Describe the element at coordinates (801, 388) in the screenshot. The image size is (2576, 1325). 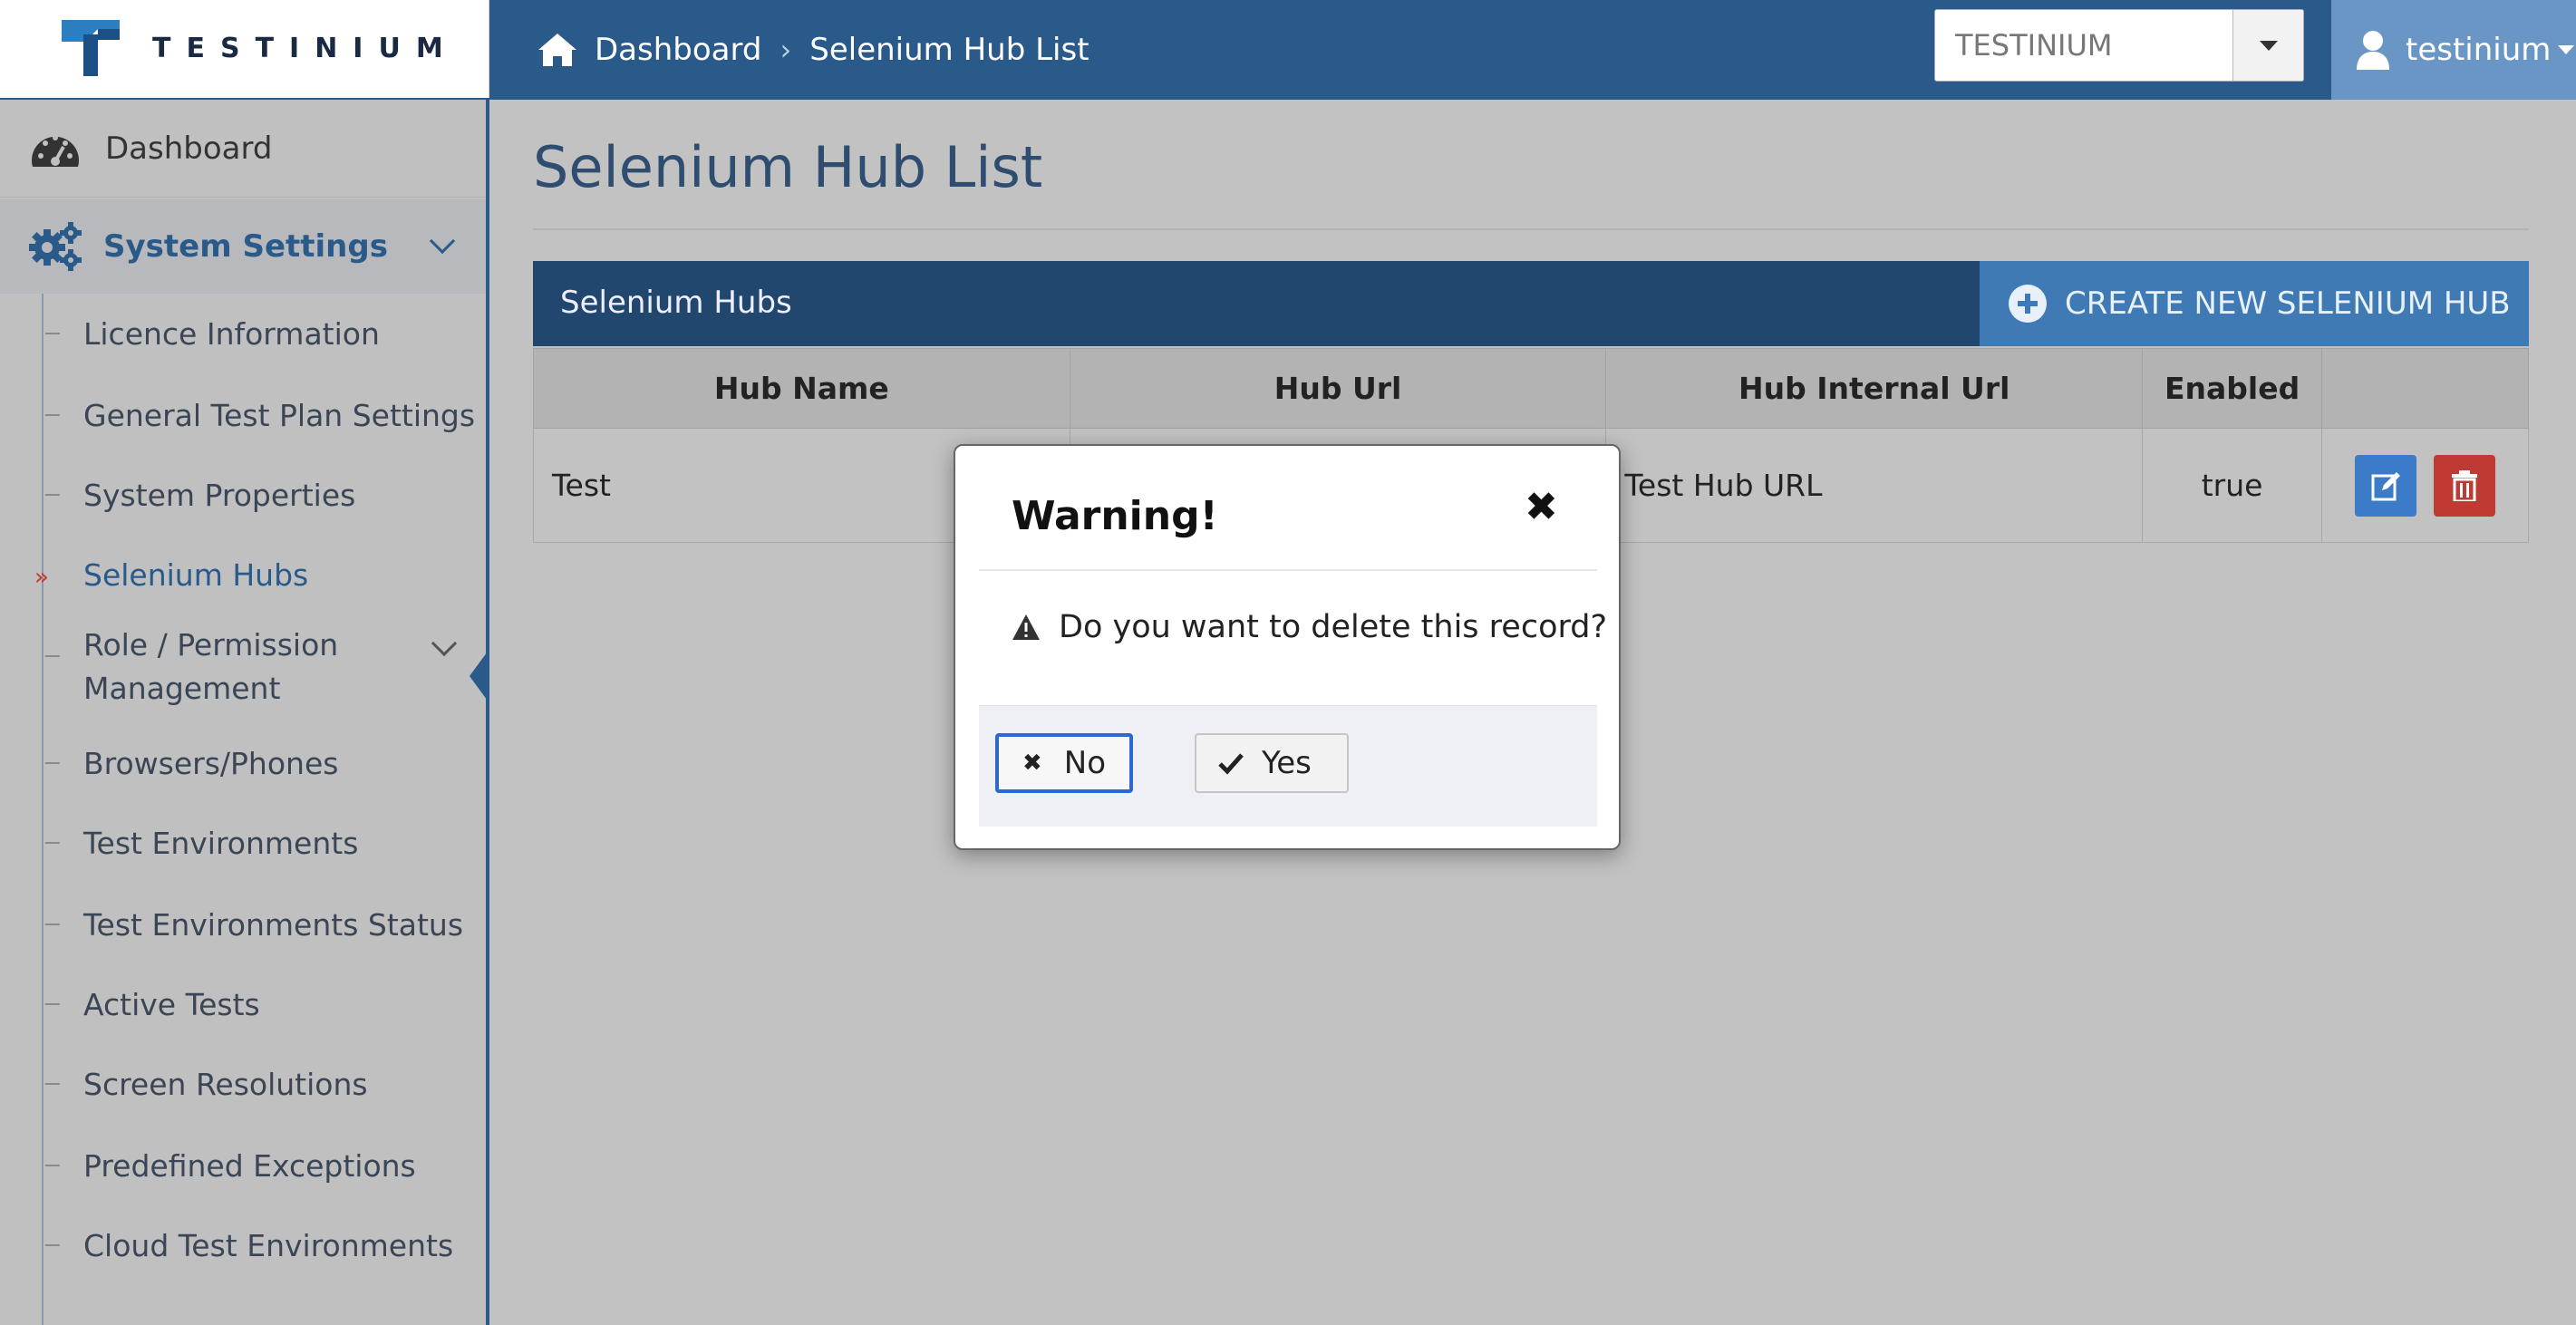
I see `column-header-hub-name: Hub Name` at that location.